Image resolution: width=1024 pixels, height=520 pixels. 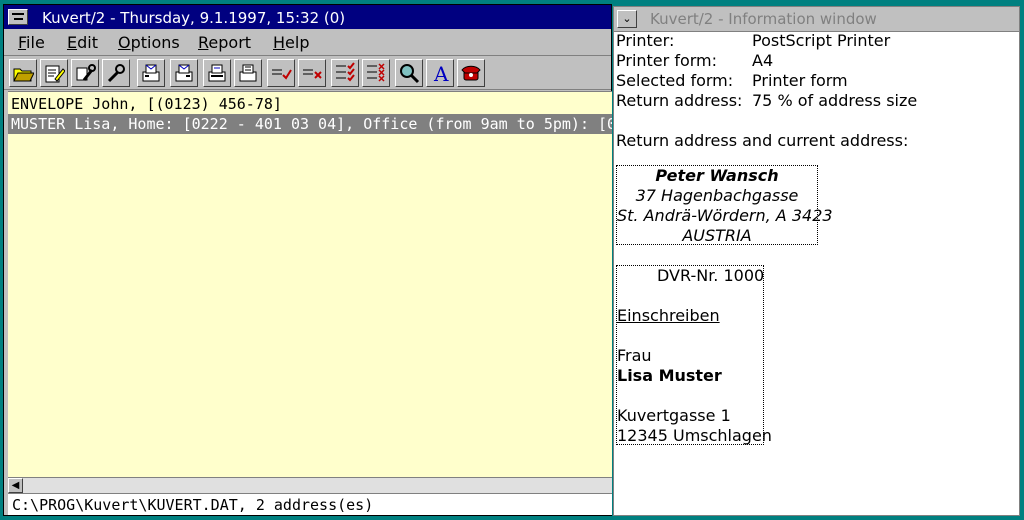 I want to click on menu-file: File, so click(x=31, y=42).